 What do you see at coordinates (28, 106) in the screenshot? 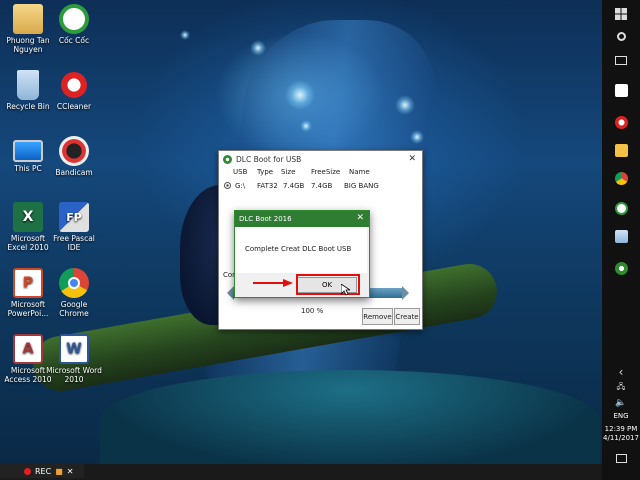
I see `desktop-icon-label: Recycle Bin` at bounding box center [28, 106].